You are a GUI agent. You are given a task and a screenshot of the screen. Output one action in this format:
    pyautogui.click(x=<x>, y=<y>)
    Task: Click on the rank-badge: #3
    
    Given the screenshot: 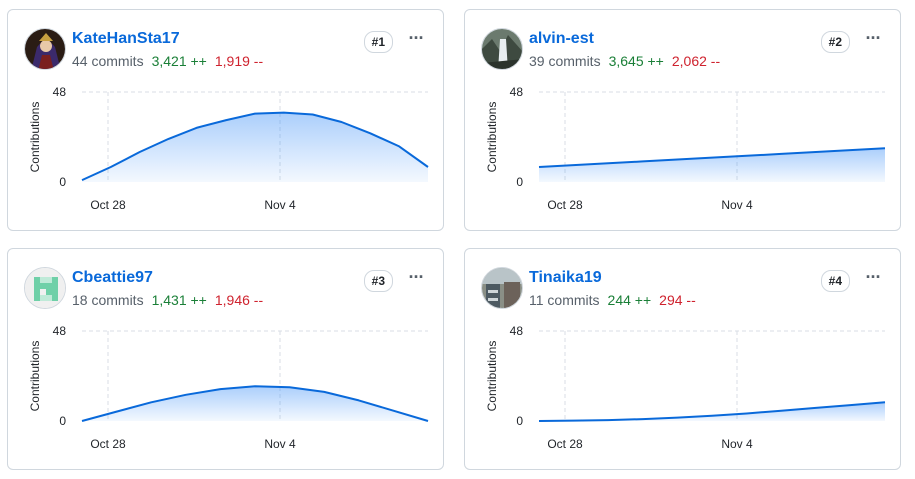 What is the action you would take?
    pyautogui.click(x=378, y=281)
    